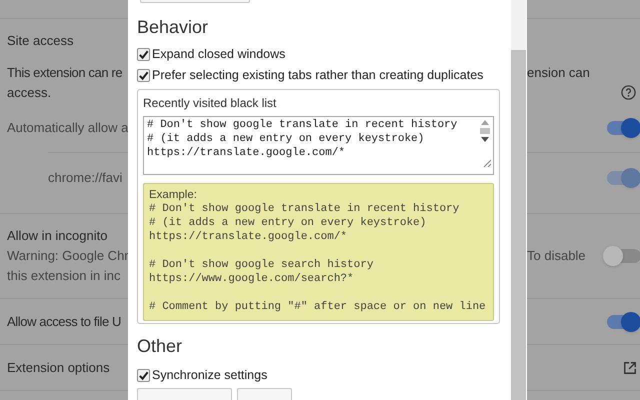  Describe the element at coordinates (304, 223) in the screenshot. I see `example-code: # Don't show google translate in recent history # (it adds a new entry on every keystroke) https://translate.google.com/*` at that location.